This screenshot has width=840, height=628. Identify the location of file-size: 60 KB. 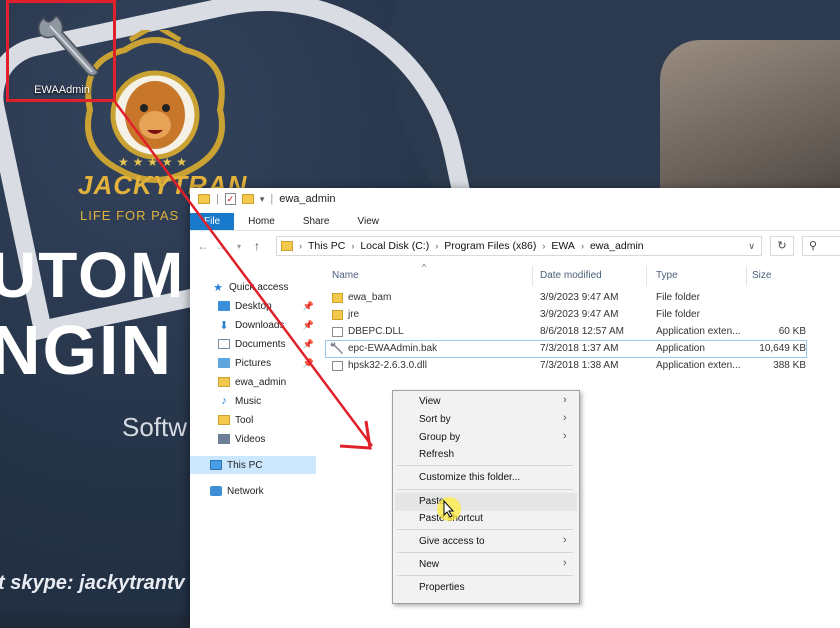
(792, 331).